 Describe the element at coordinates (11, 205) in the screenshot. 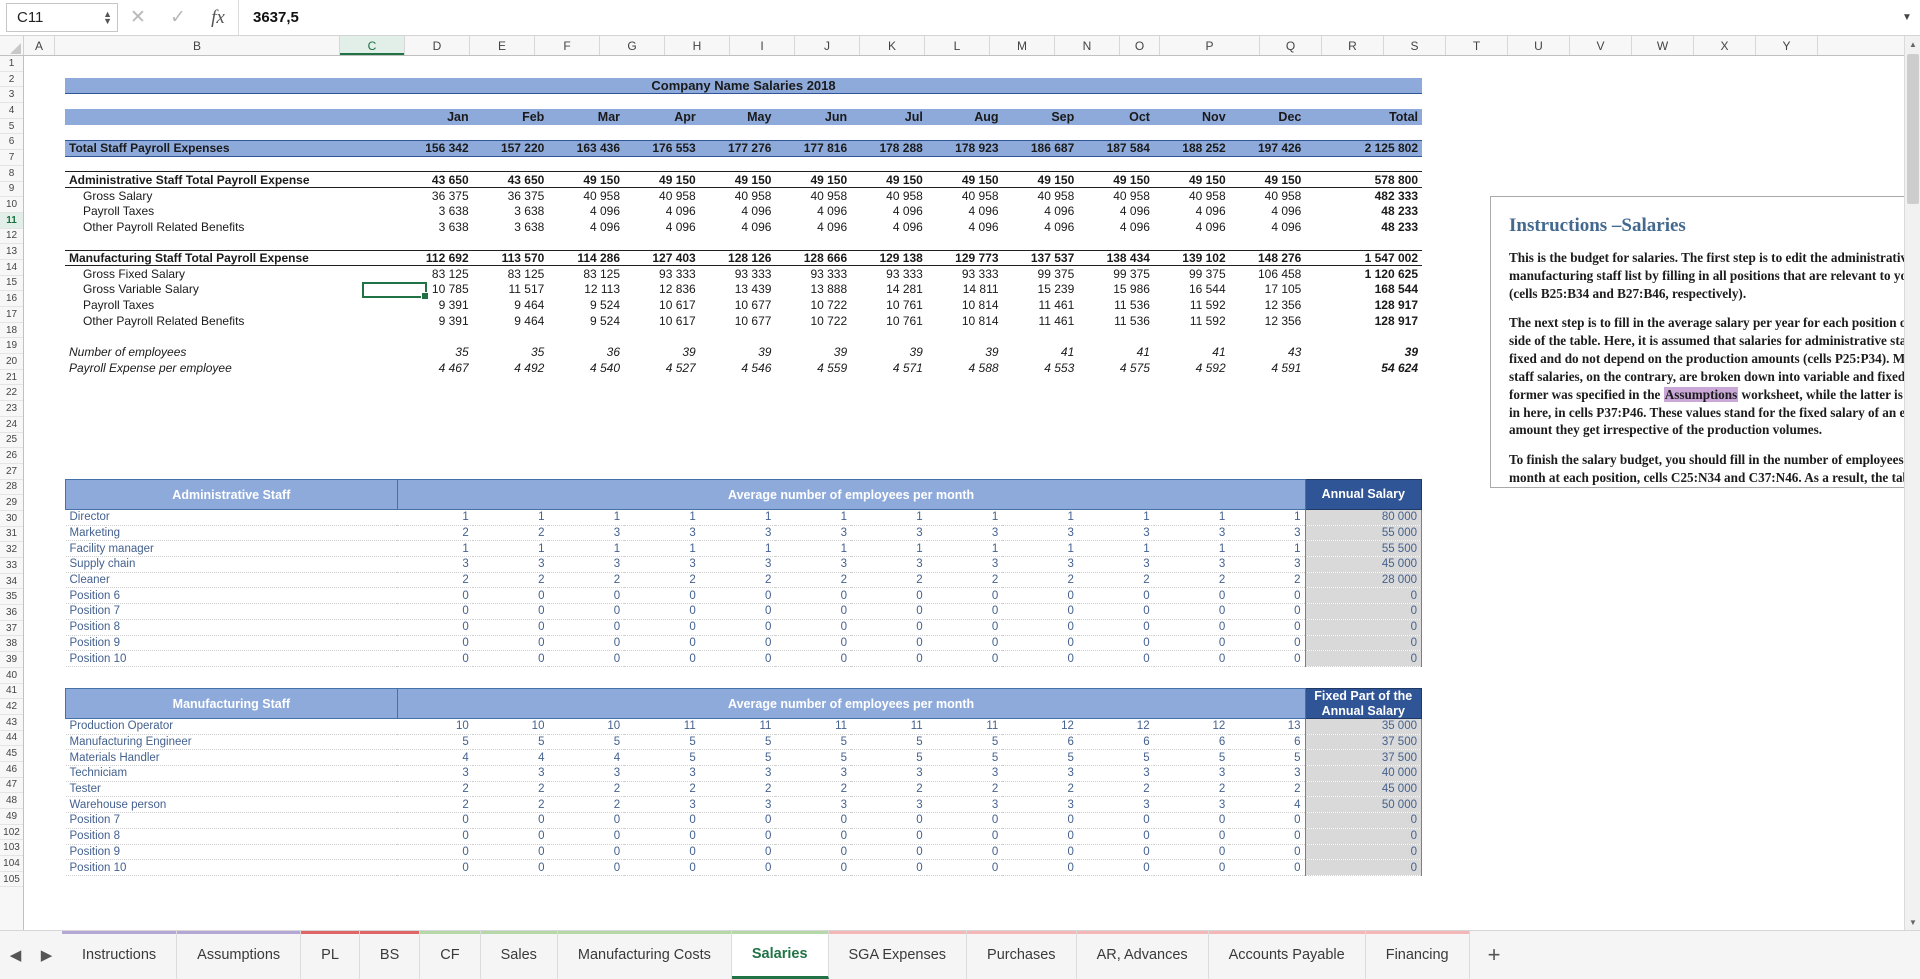

I see `row-header-10: 10` at that location.